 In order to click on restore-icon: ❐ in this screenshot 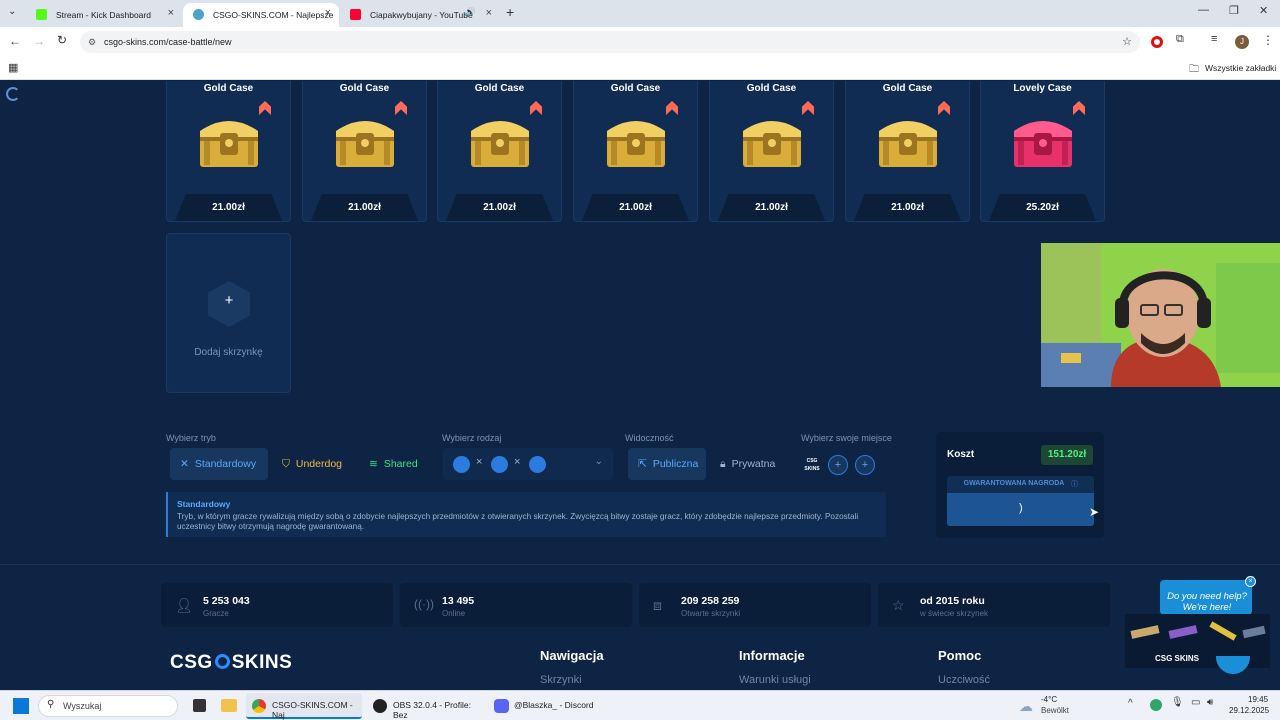, I will do `click(1234, 10)`.